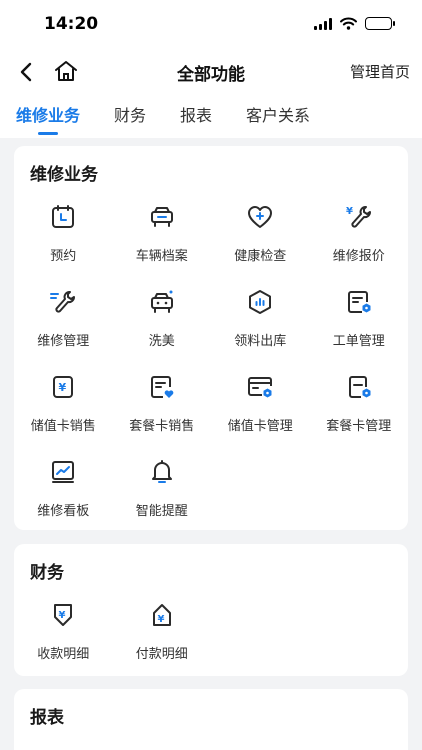 The image size is (422, 750). What do you see at coordinates (260, 341) in the screenshot?
I see `item-label: 领料出库` at bounding box center [260, 341].